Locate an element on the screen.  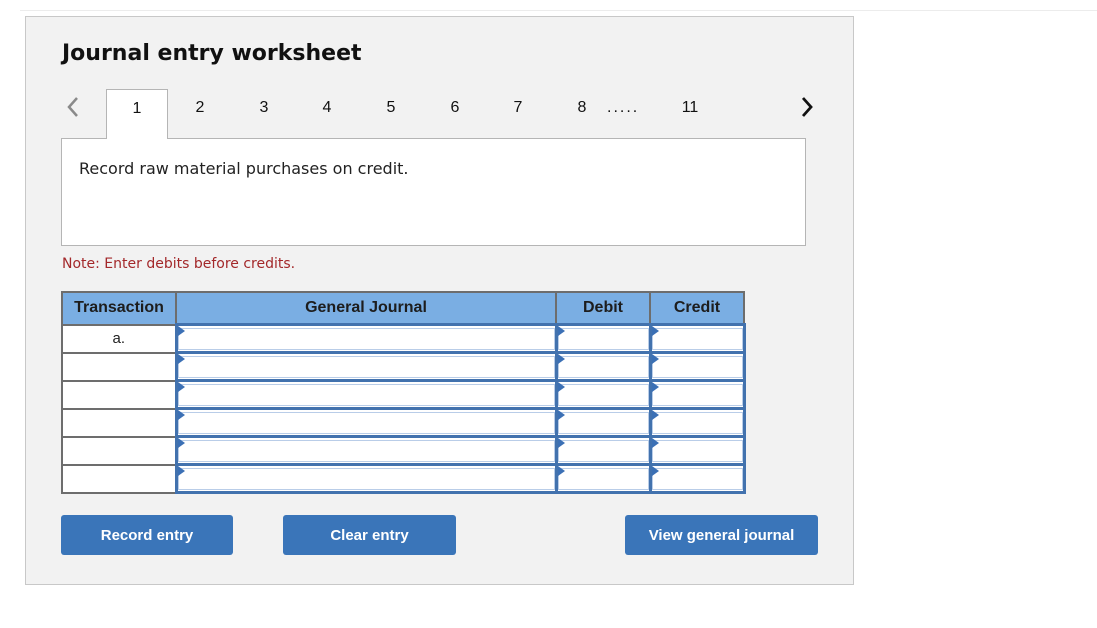
header-debit: Debit is located at coordinates (603, 308).